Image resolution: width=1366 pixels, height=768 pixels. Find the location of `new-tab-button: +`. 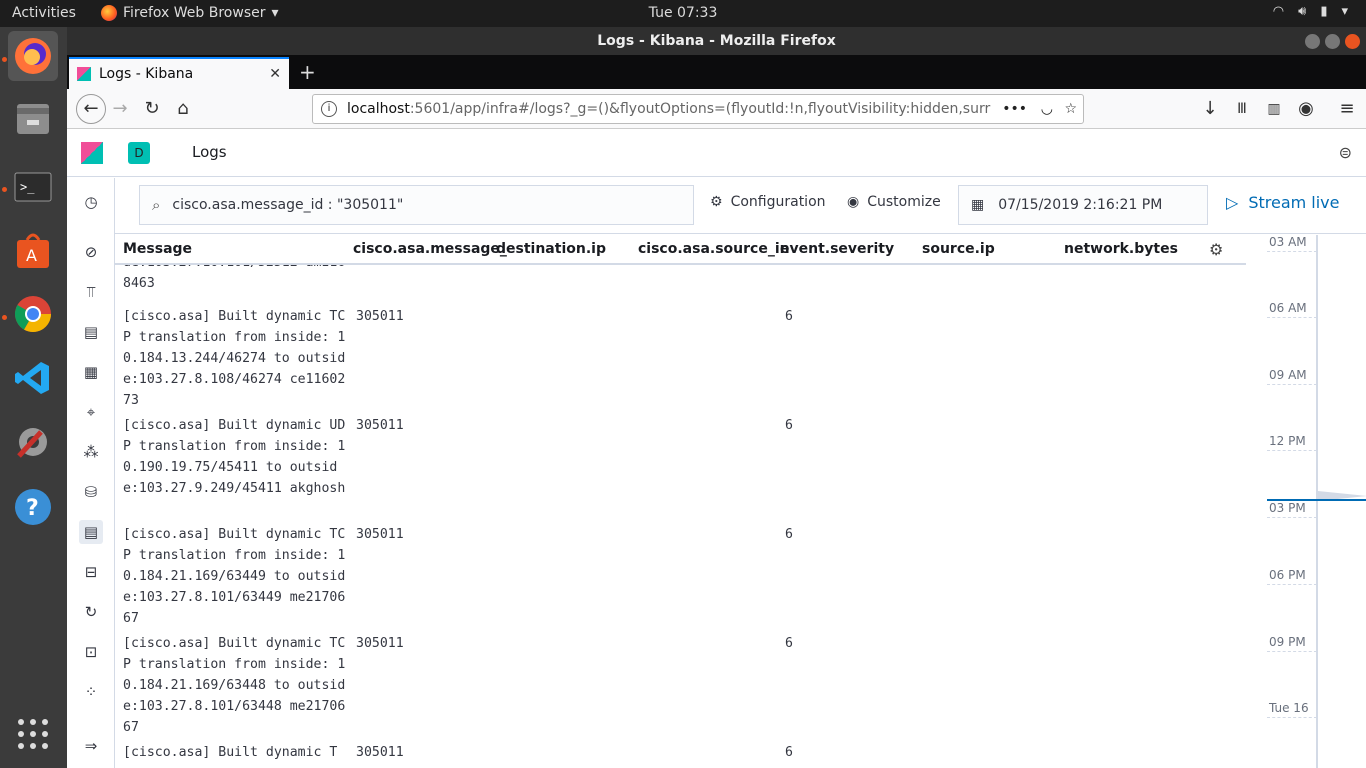

new-tab-button: + is located at coordinates (307, 72).